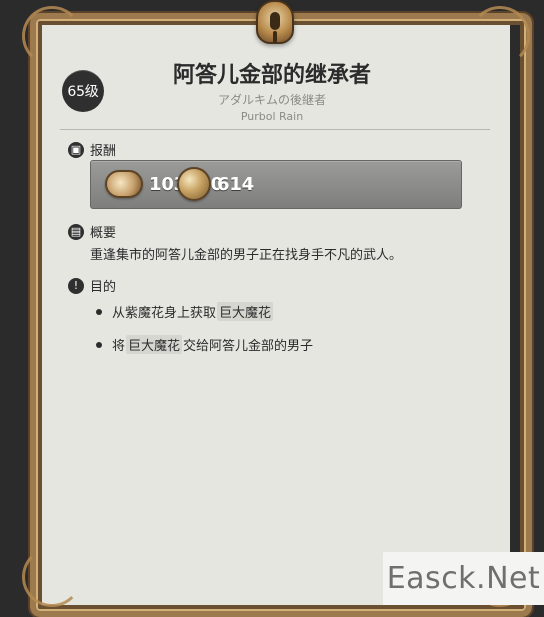 This screenshot has width=544, height=617. Describe the element at coordinates (103, 151) in the screenshot. I see `rewards-section-label: 报酬` at that location.